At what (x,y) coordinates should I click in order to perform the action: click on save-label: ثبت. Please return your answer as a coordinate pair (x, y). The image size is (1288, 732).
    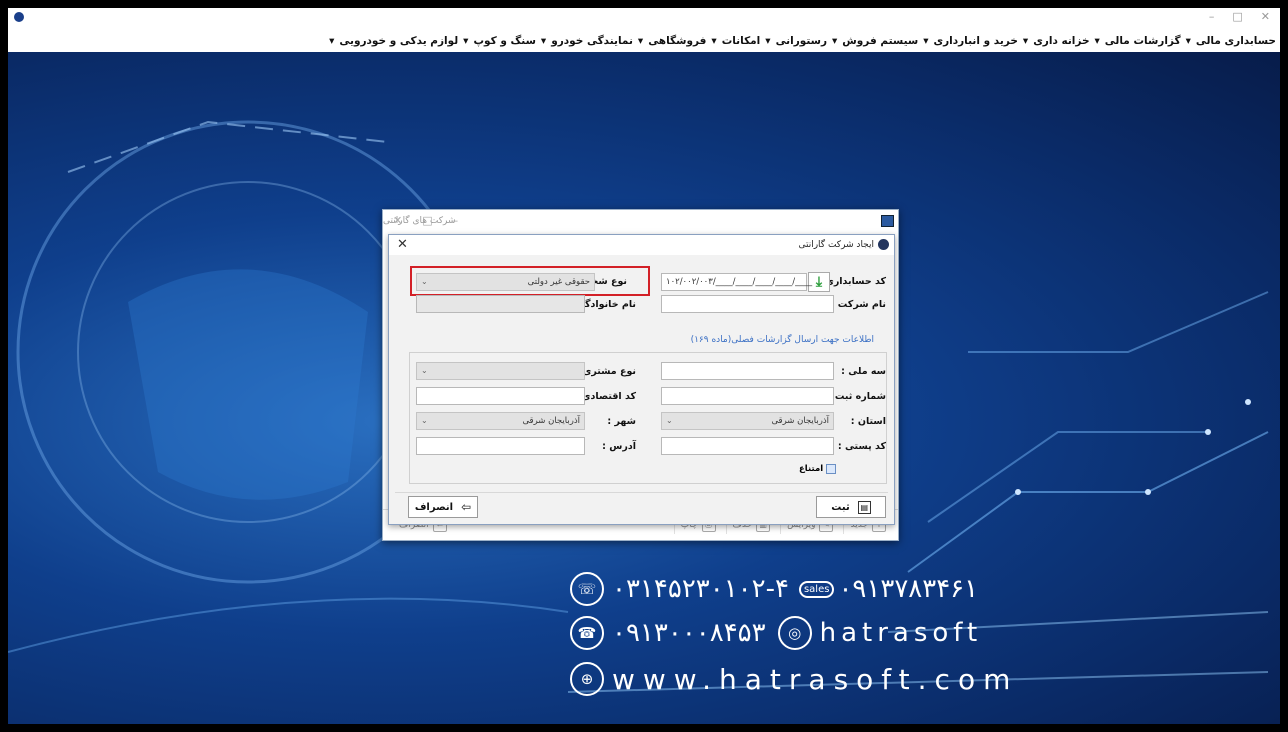
    Looking at the image, I should click on (840, 507).